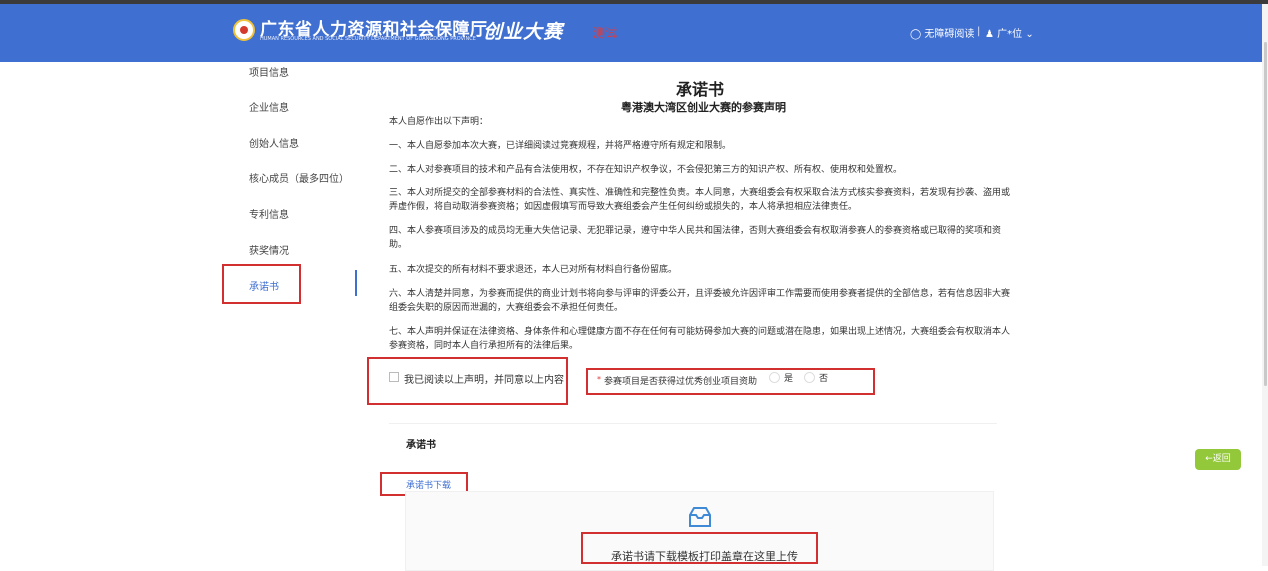 This screenshot has height=571, width=1268. What do you see at coordinates (703, 107) in the screenshot?
I see `pledge-subtitle: 粤港澳大湾区创业大赛的参赛声明` at bounding box center [703, 107].